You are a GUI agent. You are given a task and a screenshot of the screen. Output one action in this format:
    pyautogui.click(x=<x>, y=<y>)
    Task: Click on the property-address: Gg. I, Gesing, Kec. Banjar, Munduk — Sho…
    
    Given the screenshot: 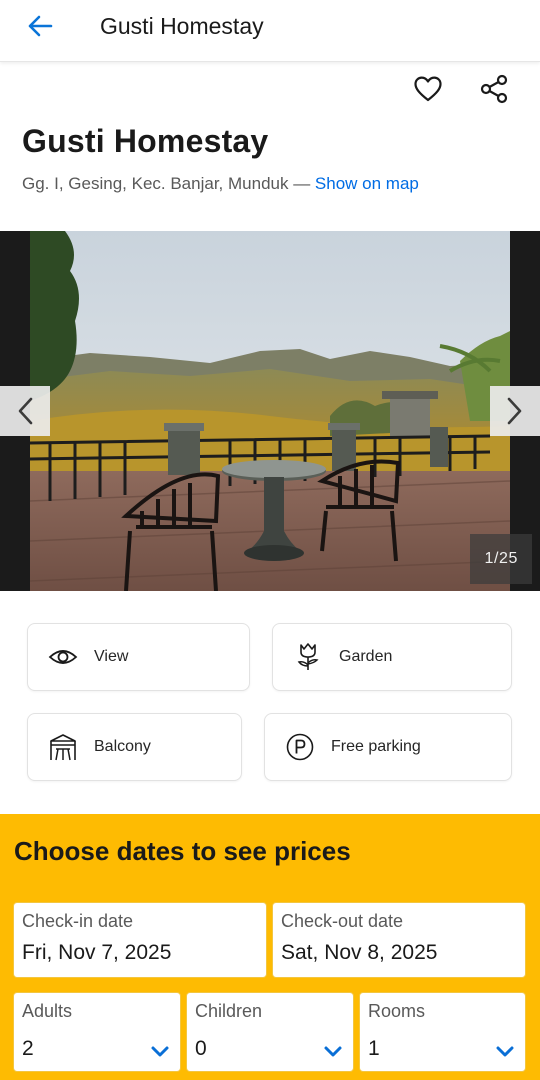 What is the action you would take?
    pyautogui.click(x=220, y=184)
    